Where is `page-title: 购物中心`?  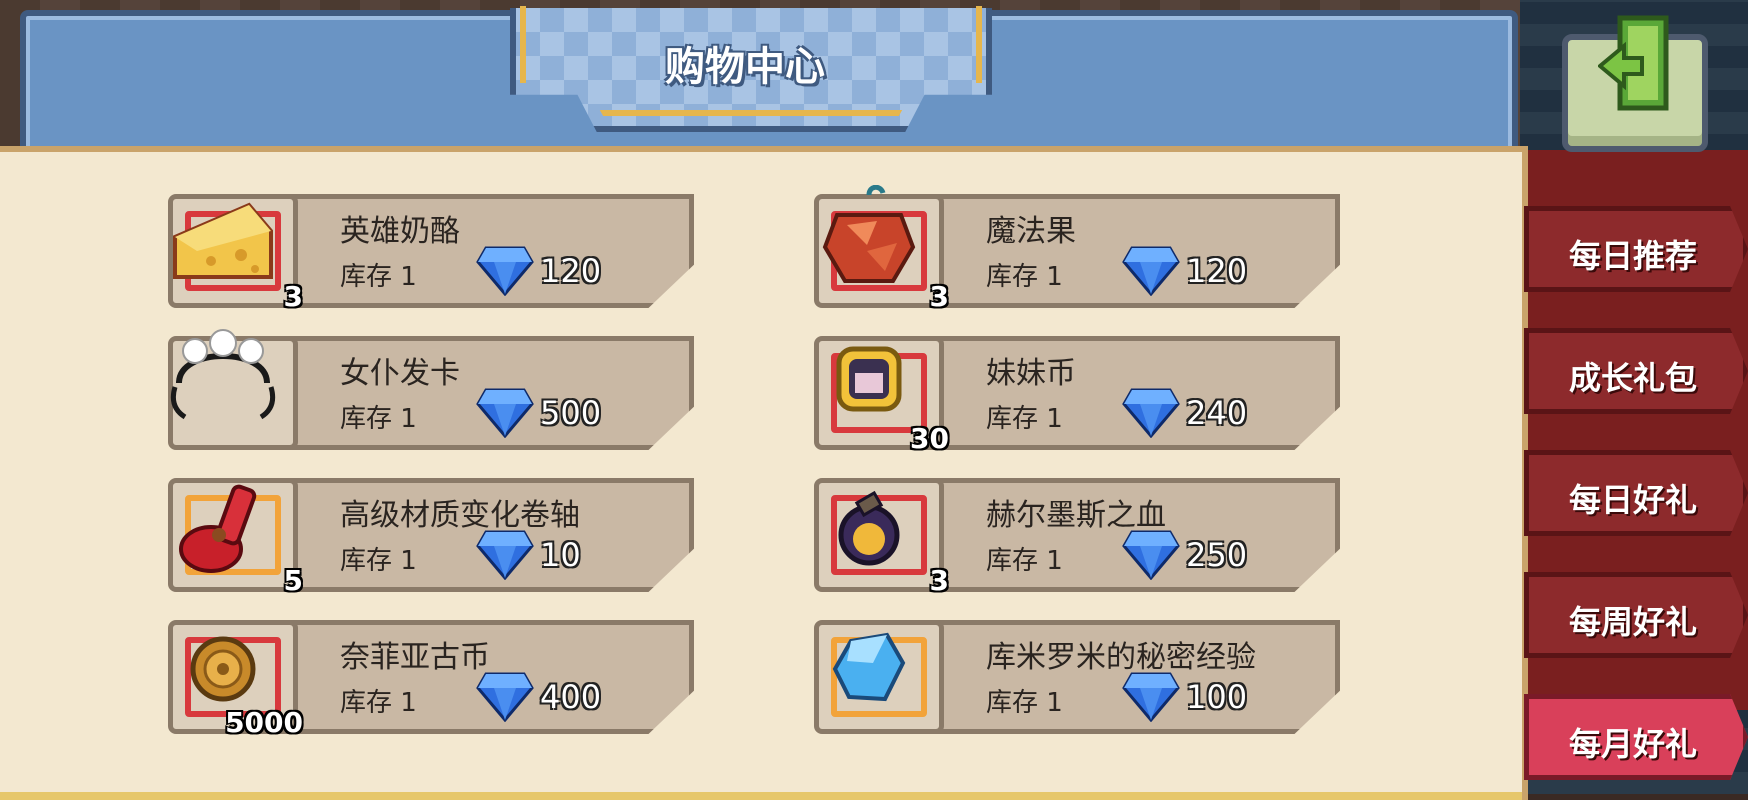 page-title: 购物中心 is located at coordinates (745, 67).